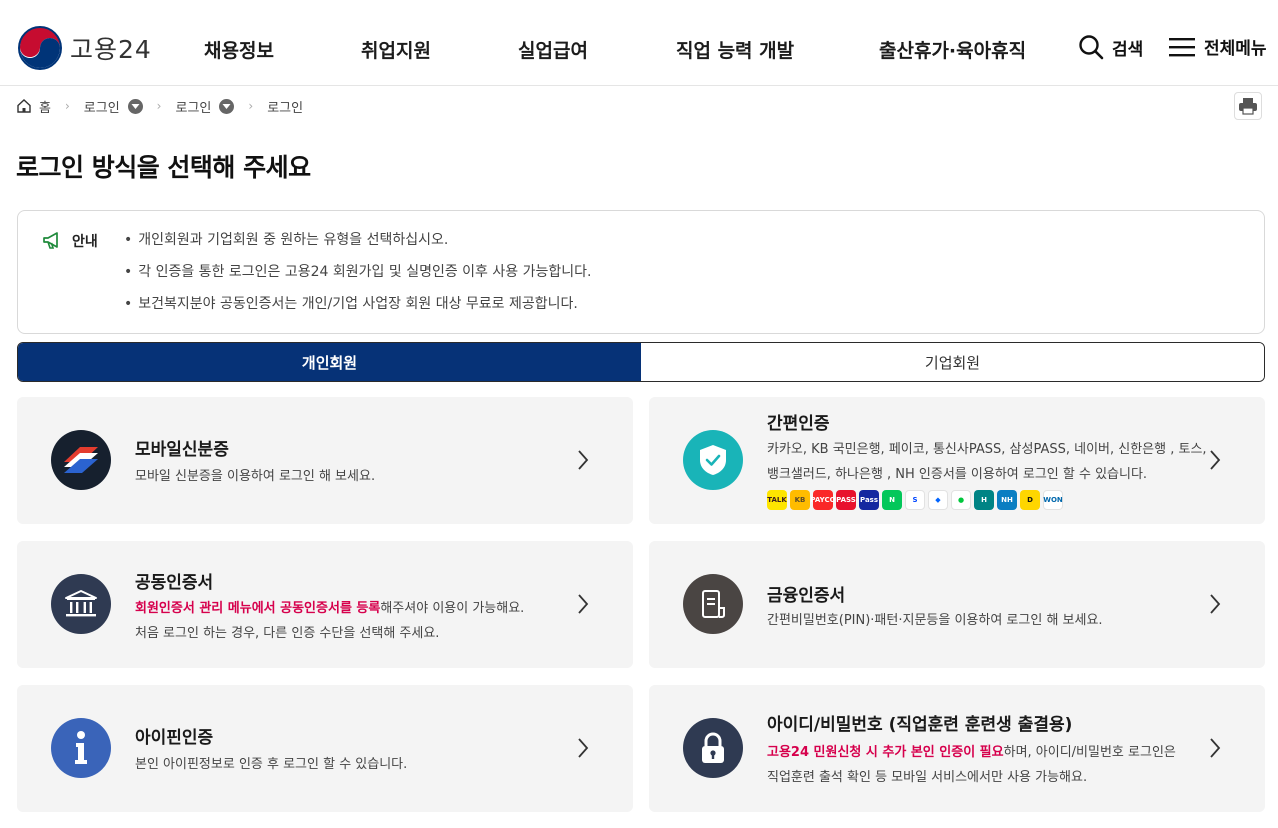  What do you see at coordinates (1007, 500) in the screenshot?
I see `provider-logo-icon: NH` at bounding box center [1007, 500].